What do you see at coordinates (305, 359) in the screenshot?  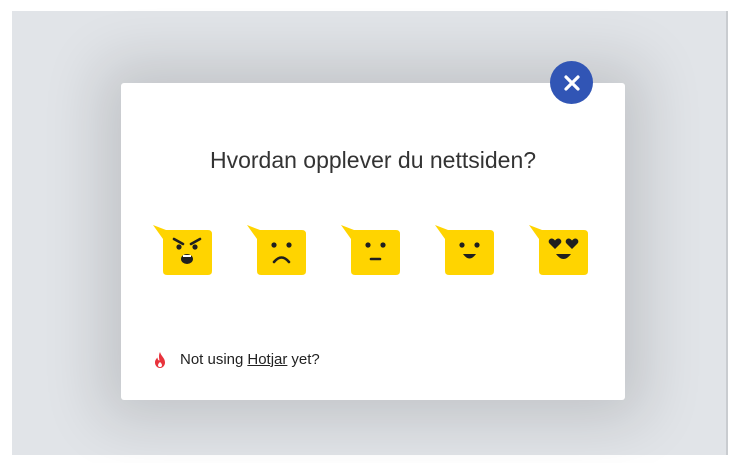 I see `promo-suffix: yet?` at bounding box center [305, 359].